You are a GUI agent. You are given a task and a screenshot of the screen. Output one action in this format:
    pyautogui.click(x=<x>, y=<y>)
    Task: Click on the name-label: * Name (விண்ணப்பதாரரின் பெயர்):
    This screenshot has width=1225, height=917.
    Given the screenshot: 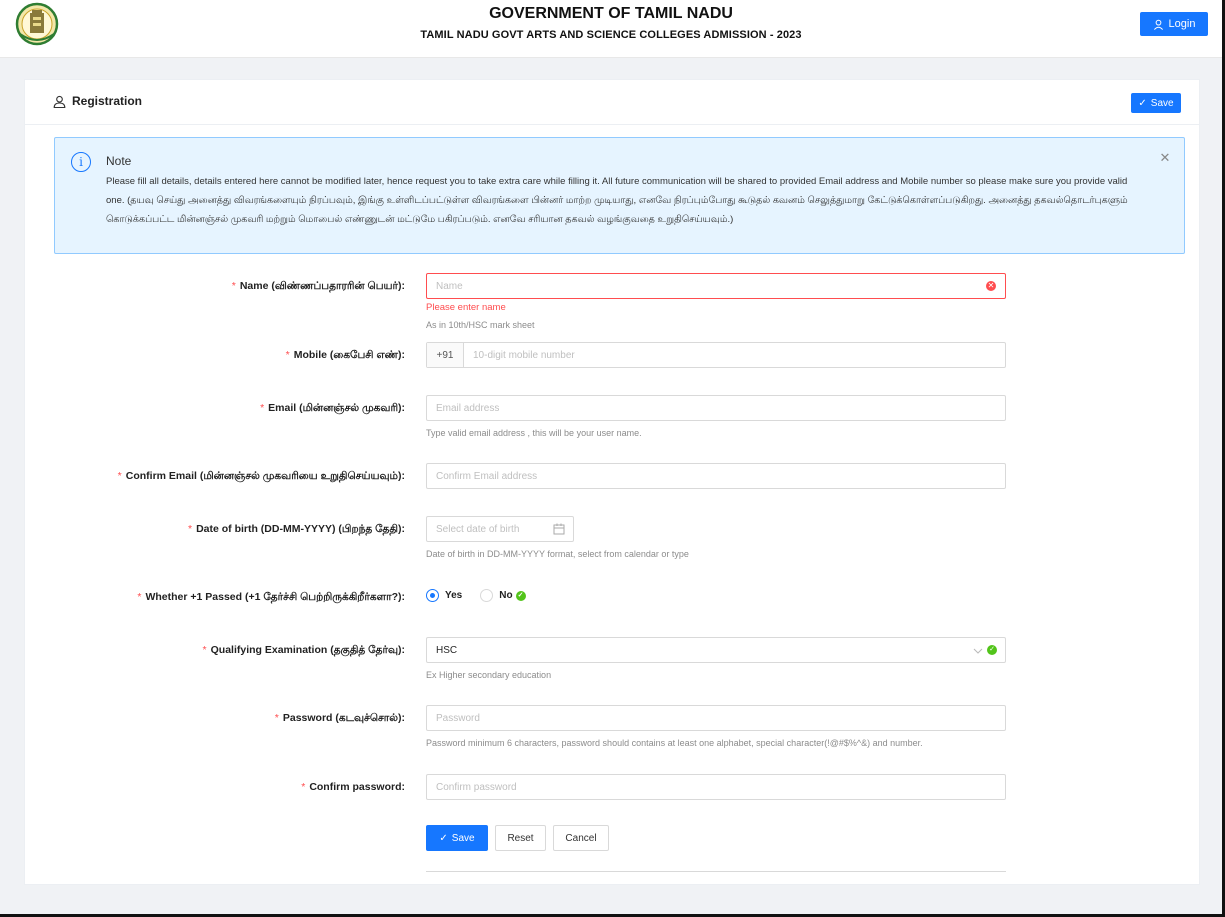 What is the action you would take?
    pyautogui.click(x=318, y=286)
    